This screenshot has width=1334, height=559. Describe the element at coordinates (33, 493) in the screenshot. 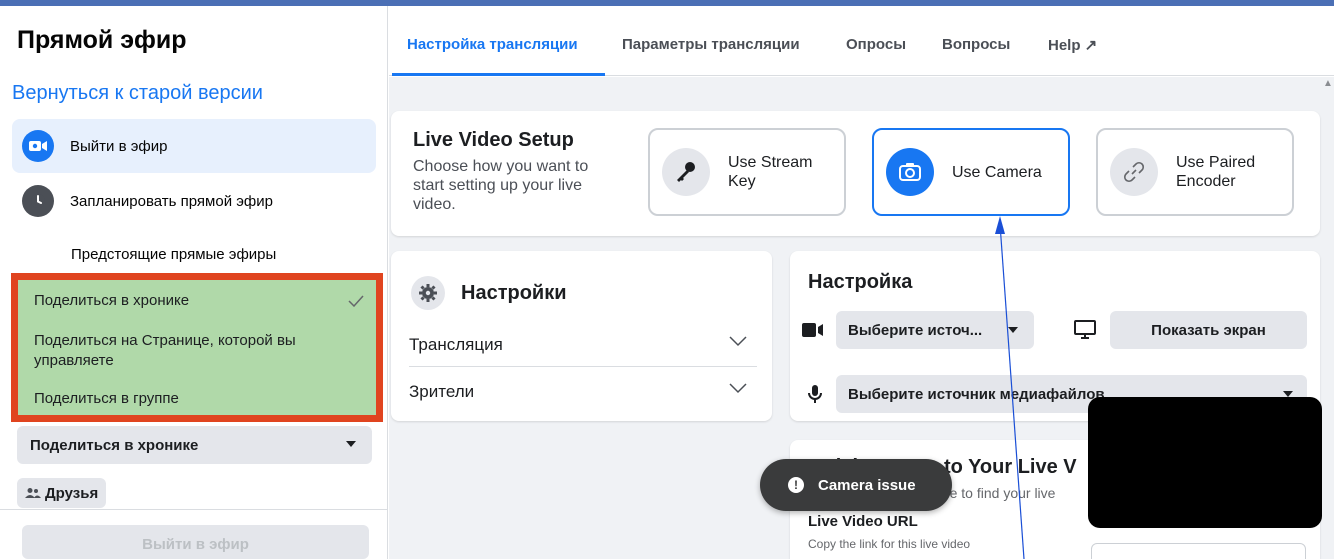

I see `friends-icon` at that location.